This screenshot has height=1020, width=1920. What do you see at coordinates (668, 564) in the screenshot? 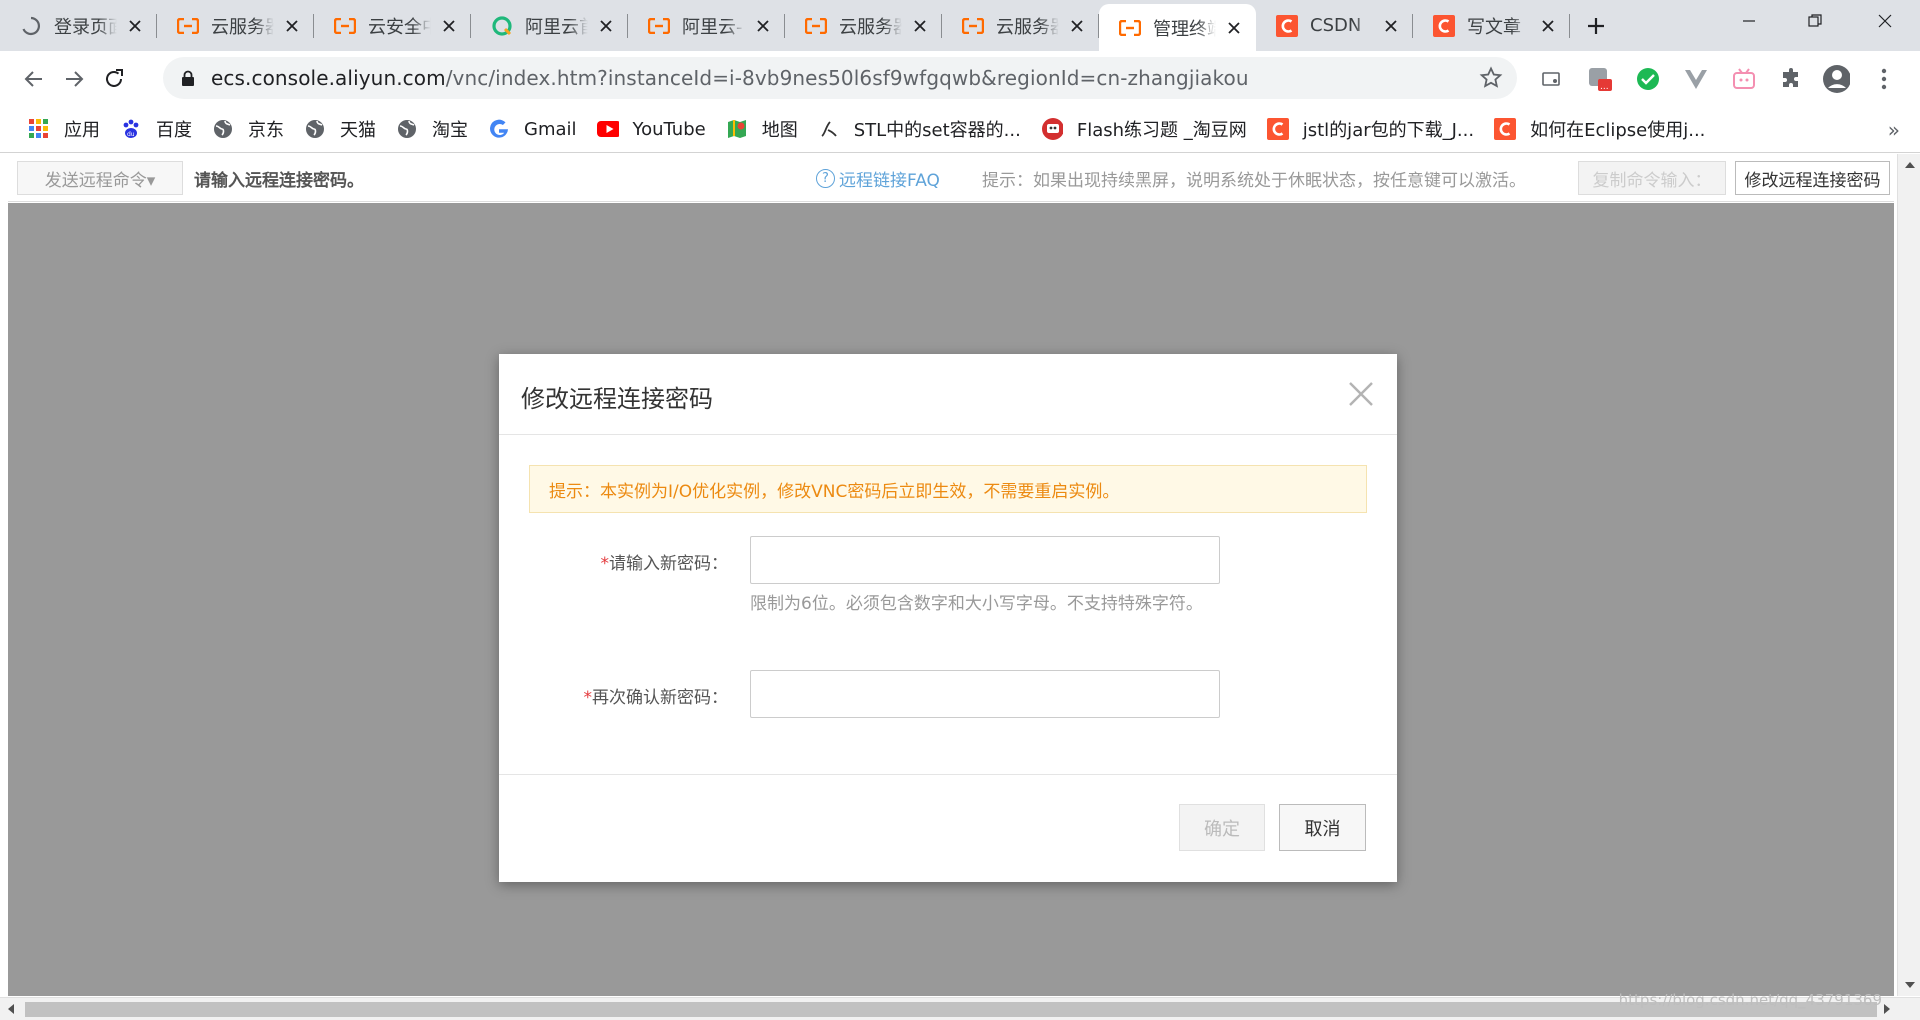
I see `new-password-label-text: 请输入新密码：` at bounding box center [668, 564].